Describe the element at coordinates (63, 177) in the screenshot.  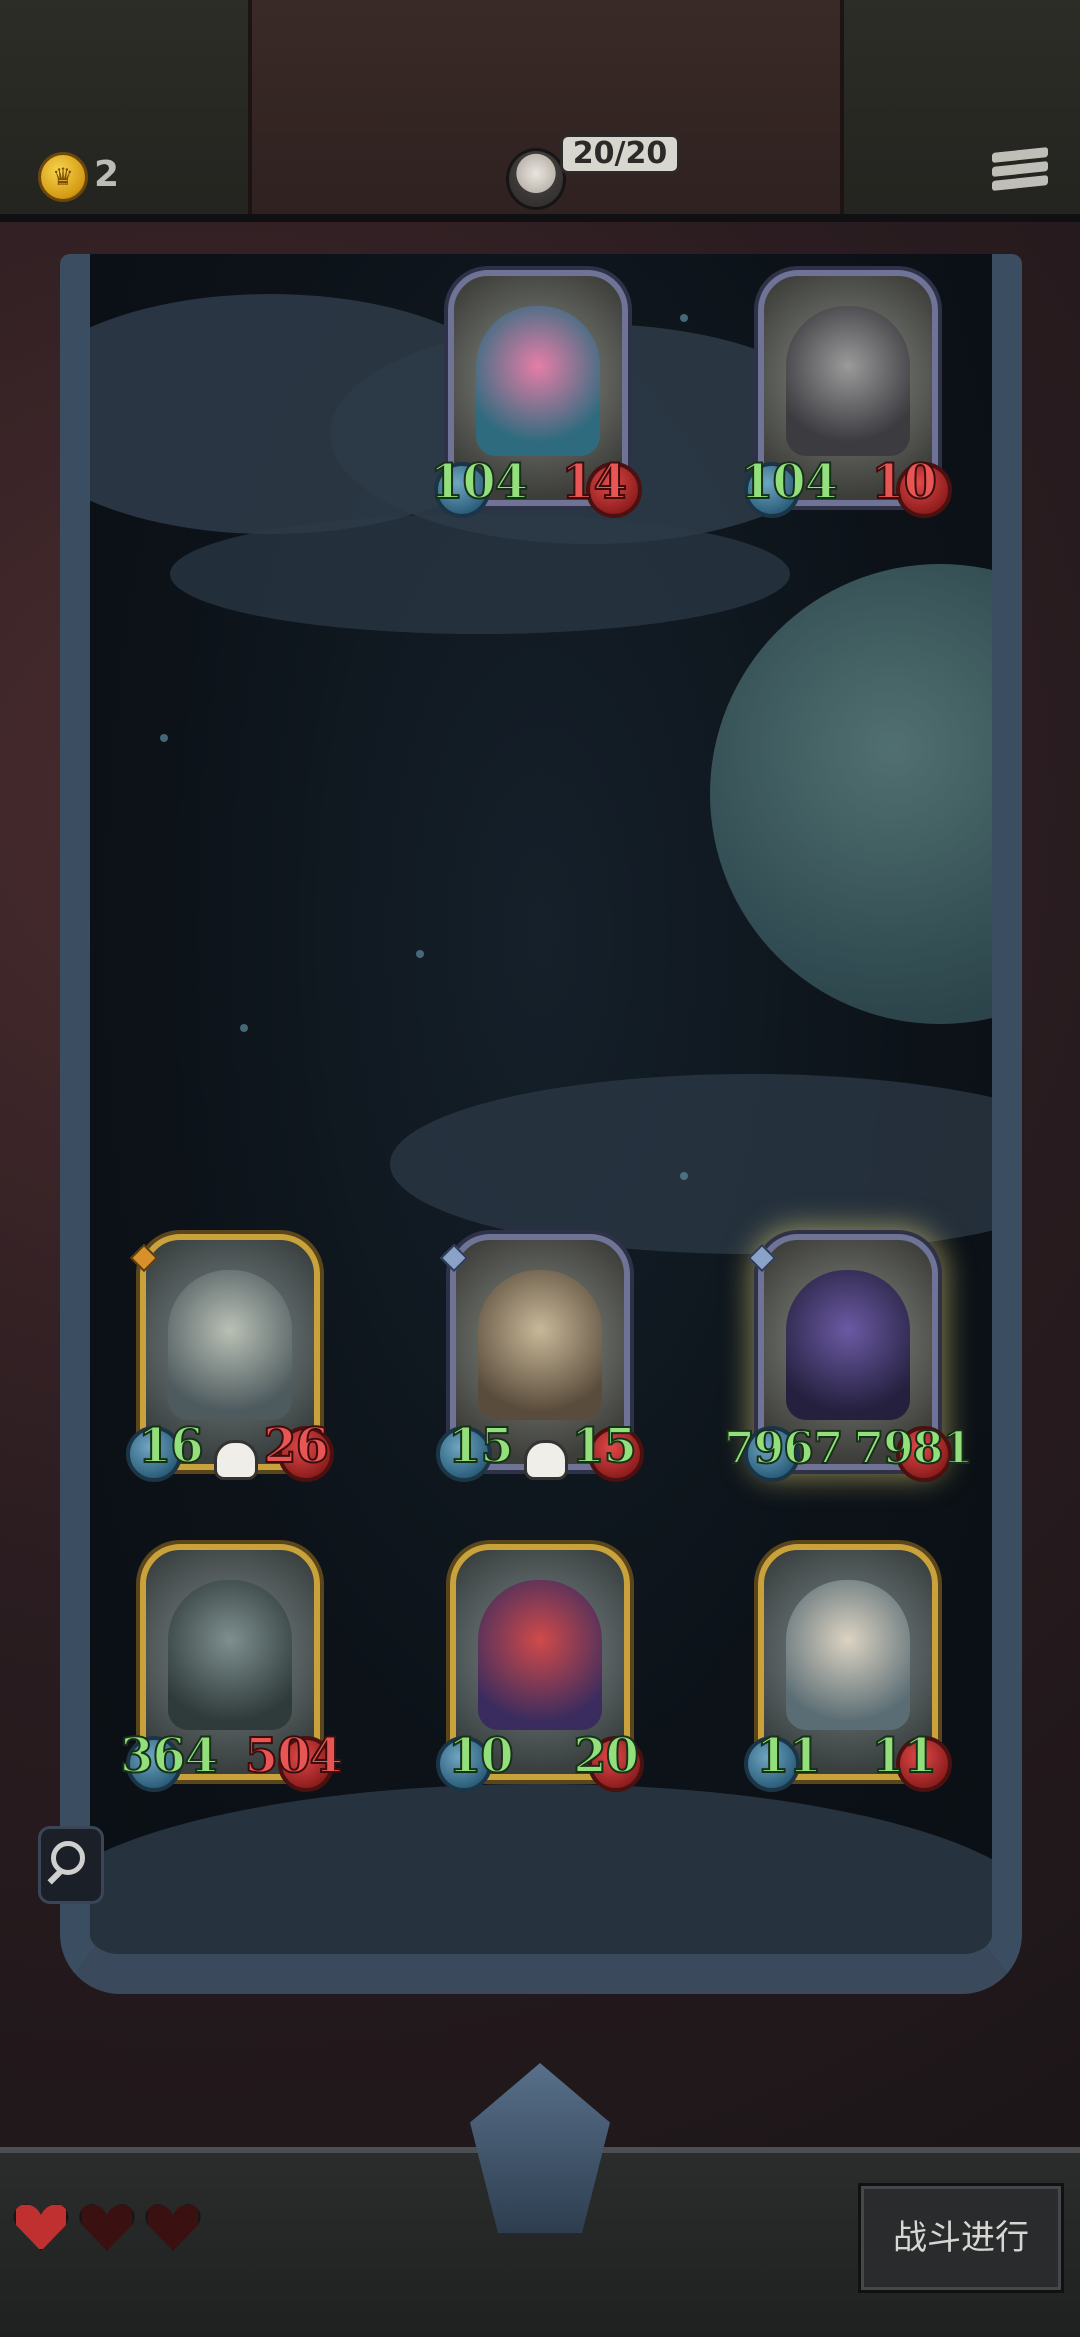
I see `crown-coin-icon: ♛` at that location.